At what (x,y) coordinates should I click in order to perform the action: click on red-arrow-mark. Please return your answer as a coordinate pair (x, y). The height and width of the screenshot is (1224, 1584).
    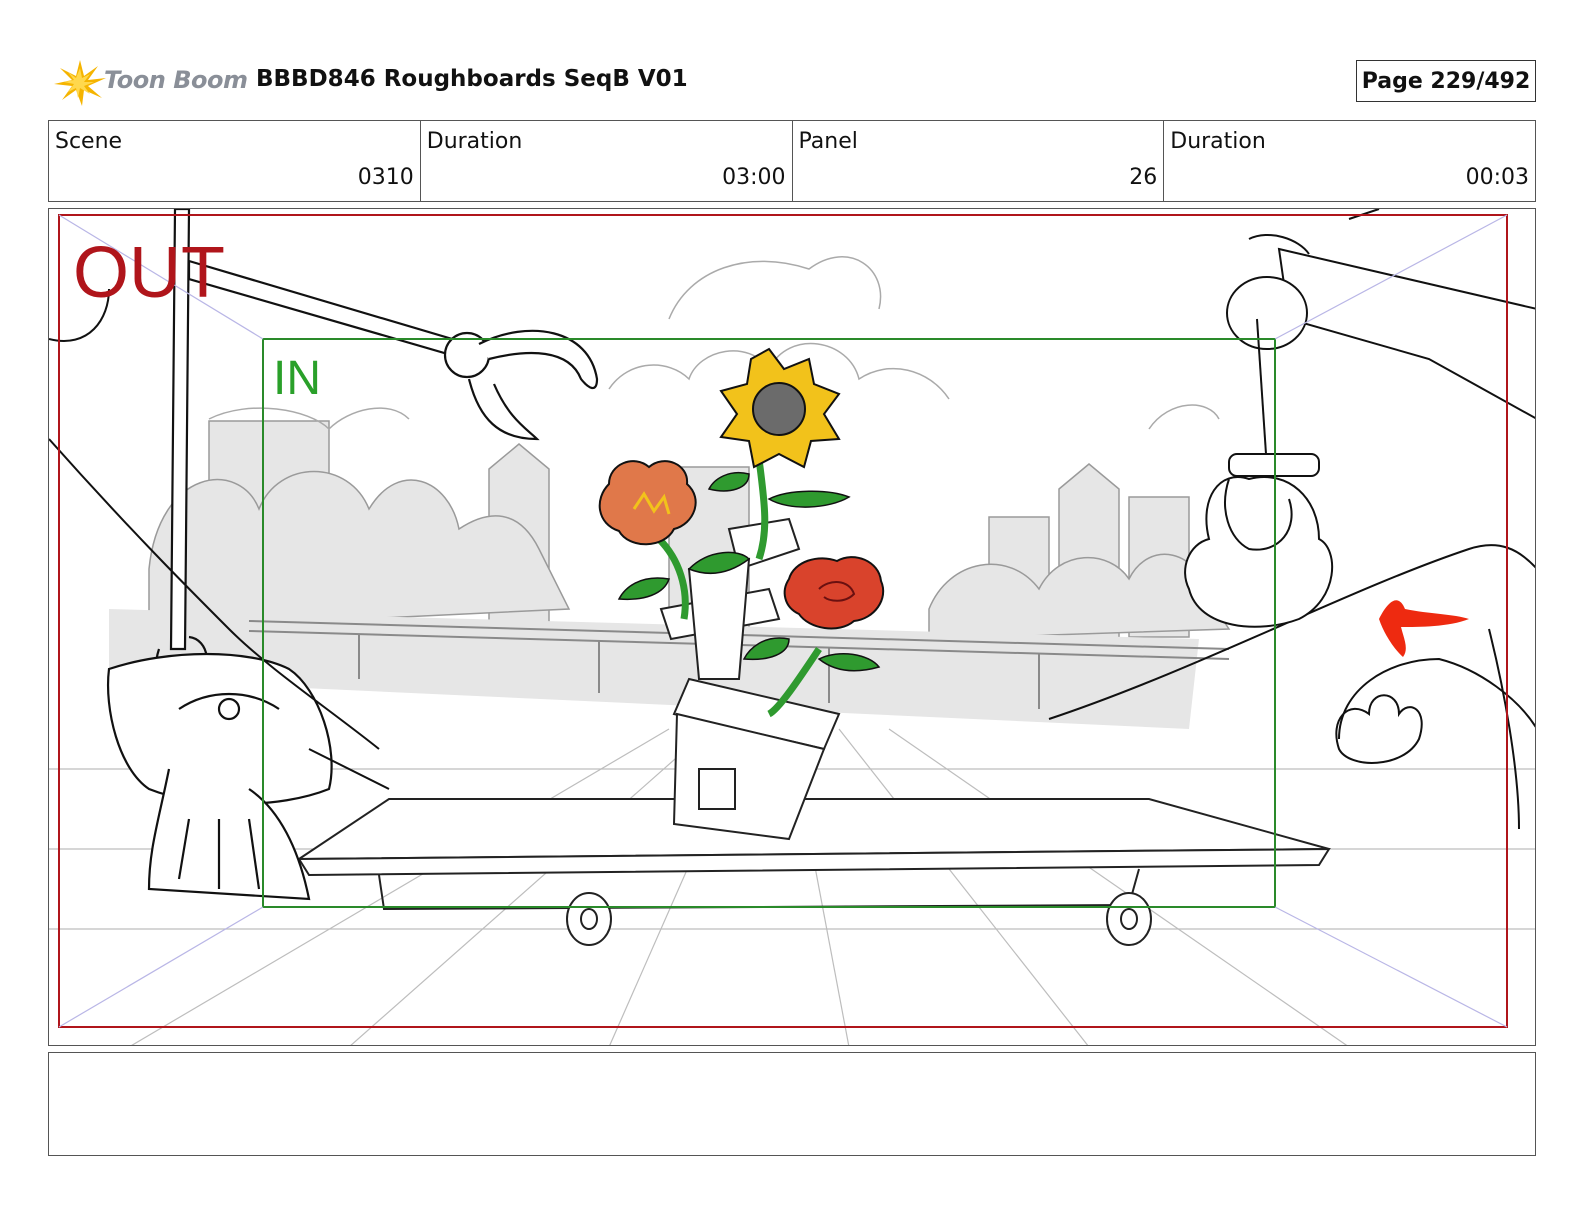
    Looking at the image, I should click on (1424, 628).